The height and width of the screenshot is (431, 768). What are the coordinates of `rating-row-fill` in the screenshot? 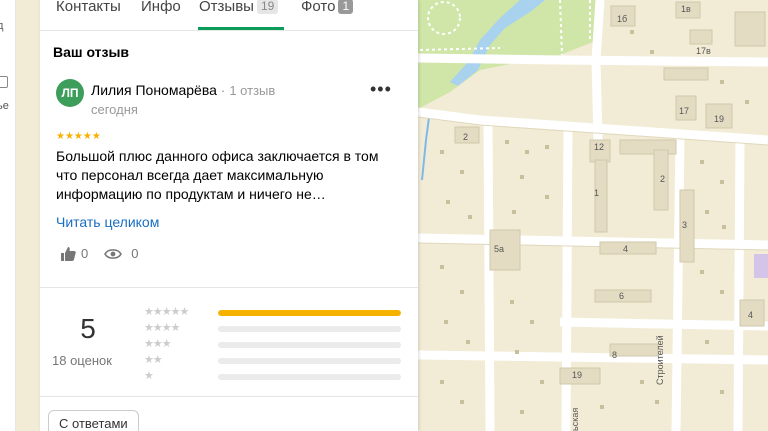 It's located at (309, 313).